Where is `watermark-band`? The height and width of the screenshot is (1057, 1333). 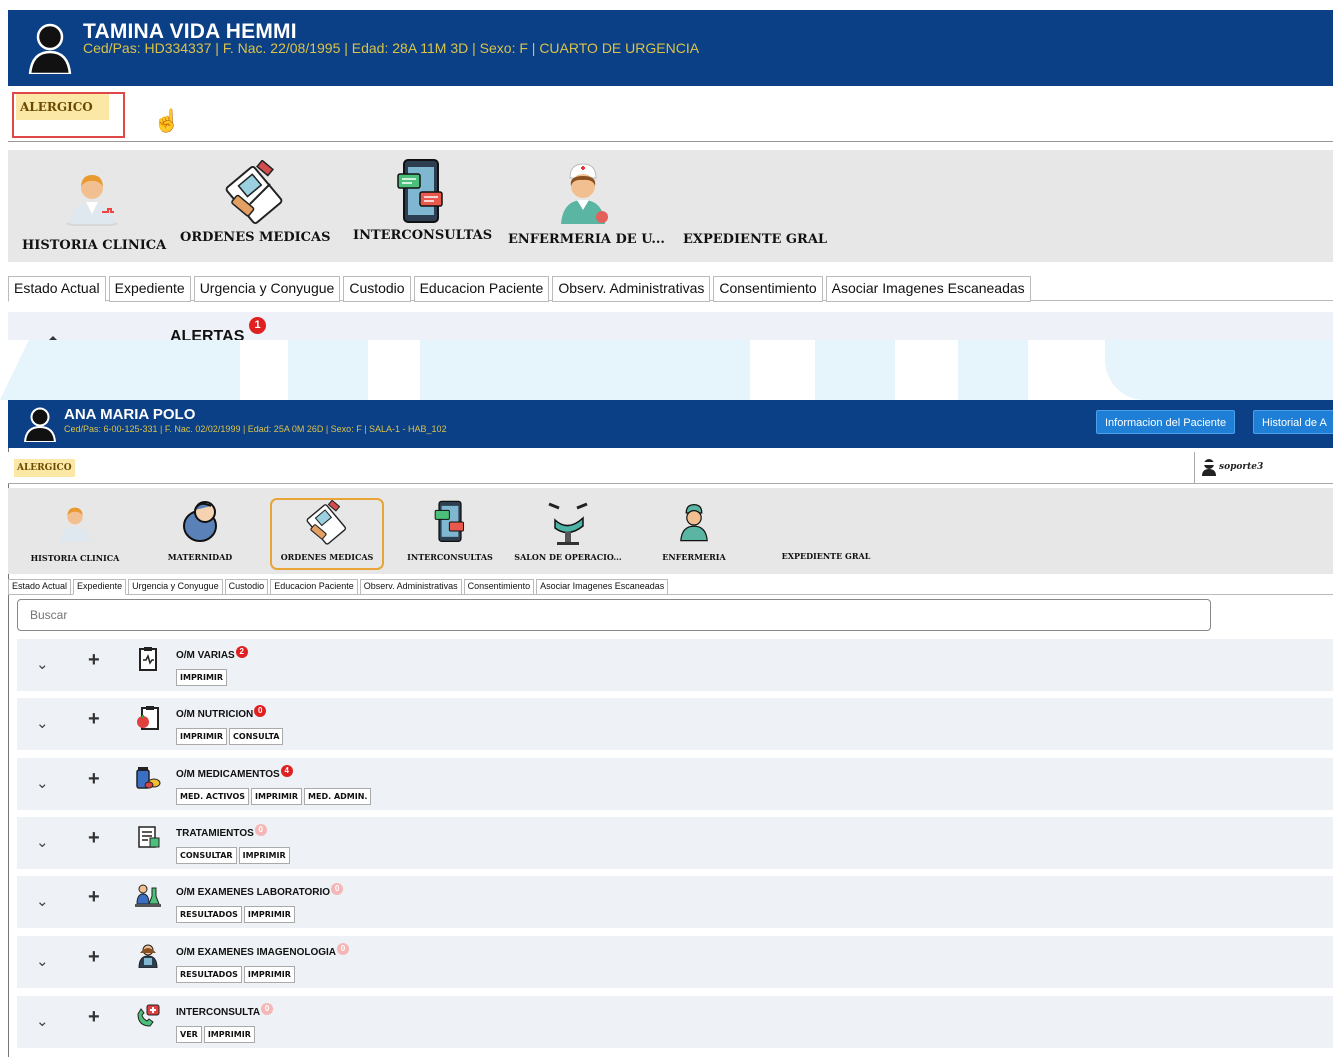 watermark-band is located at coordinates (666, 370).